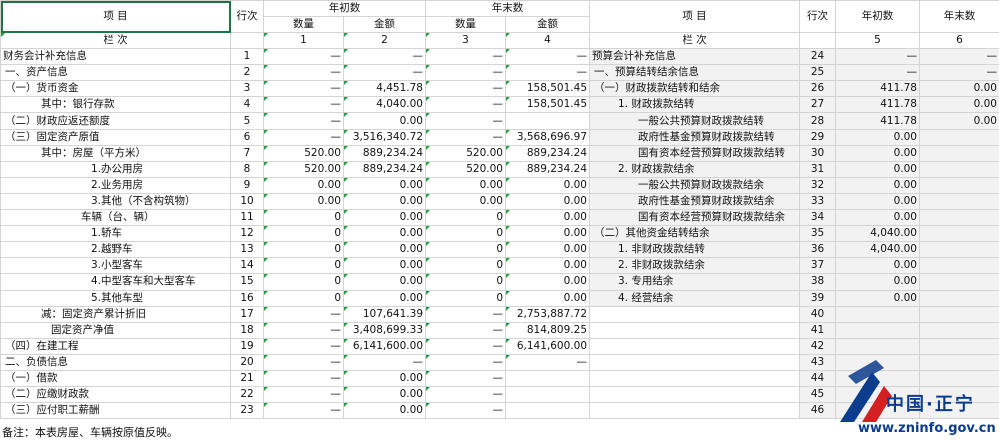  Describe the element at coordinates (817, 201) in the screenshot. I see `row-line-no-right: 33` at that location.